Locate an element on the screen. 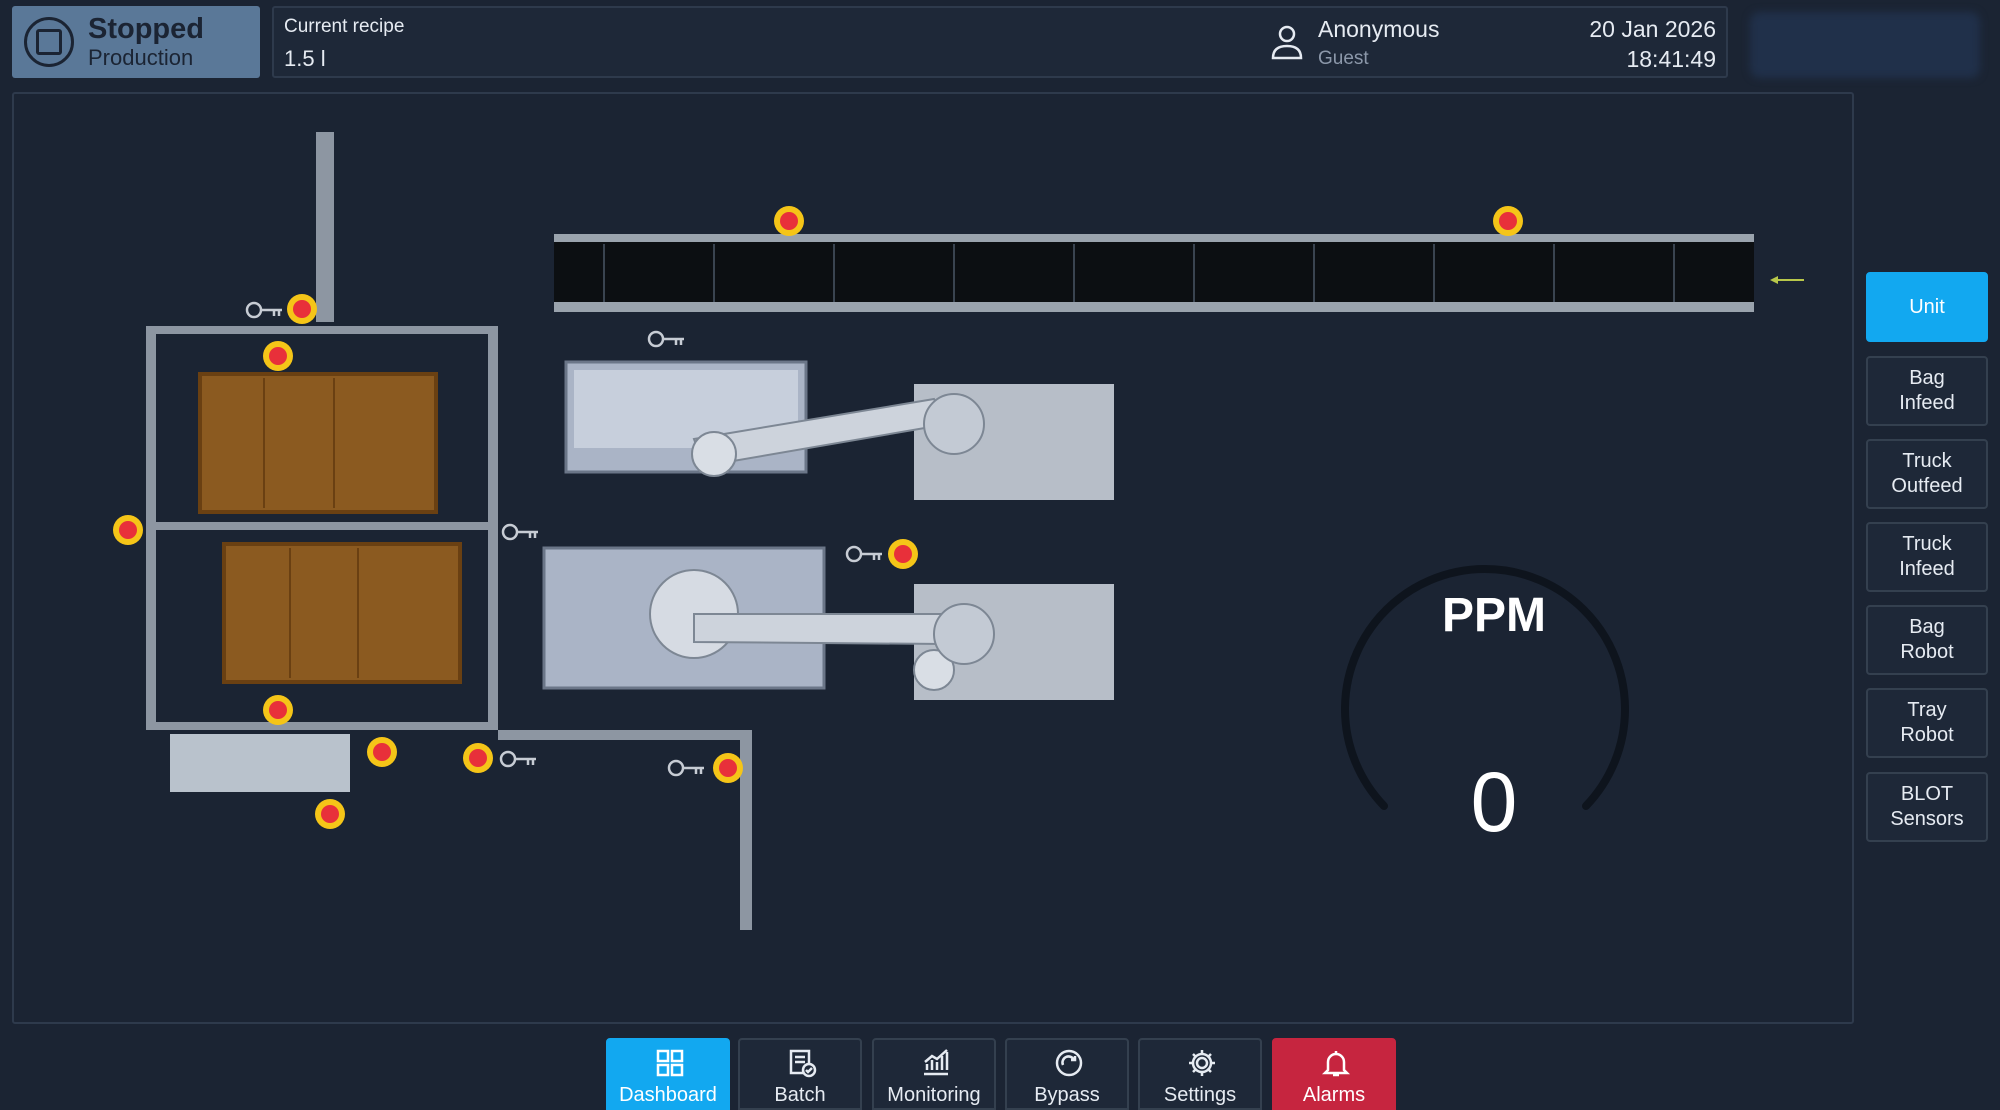 The height and width of the screenshot is (1110, 2000). nav-label: Alarms is located at coordinates (1334, 1095).